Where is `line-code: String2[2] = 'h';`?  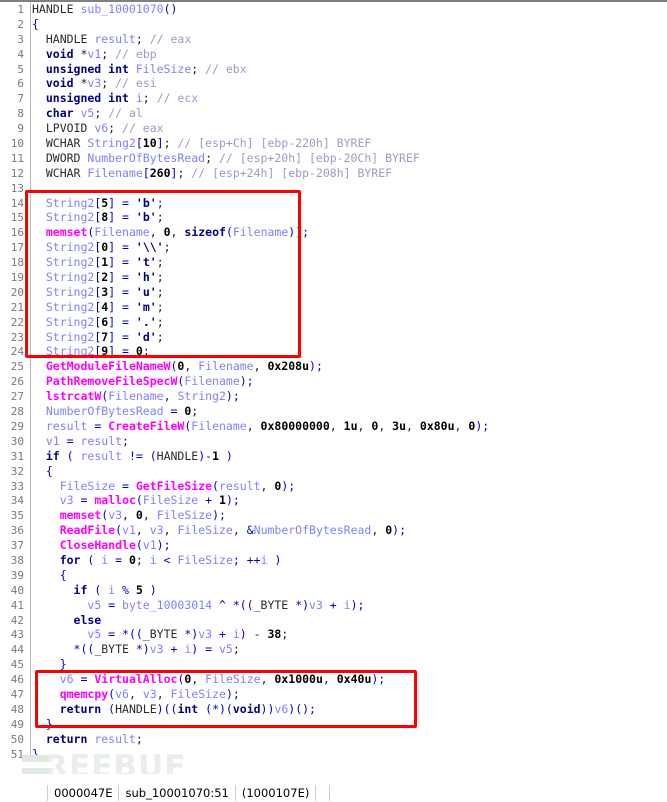 line-code: String2[2] = 'h'; is located at coordinates (98, 277).